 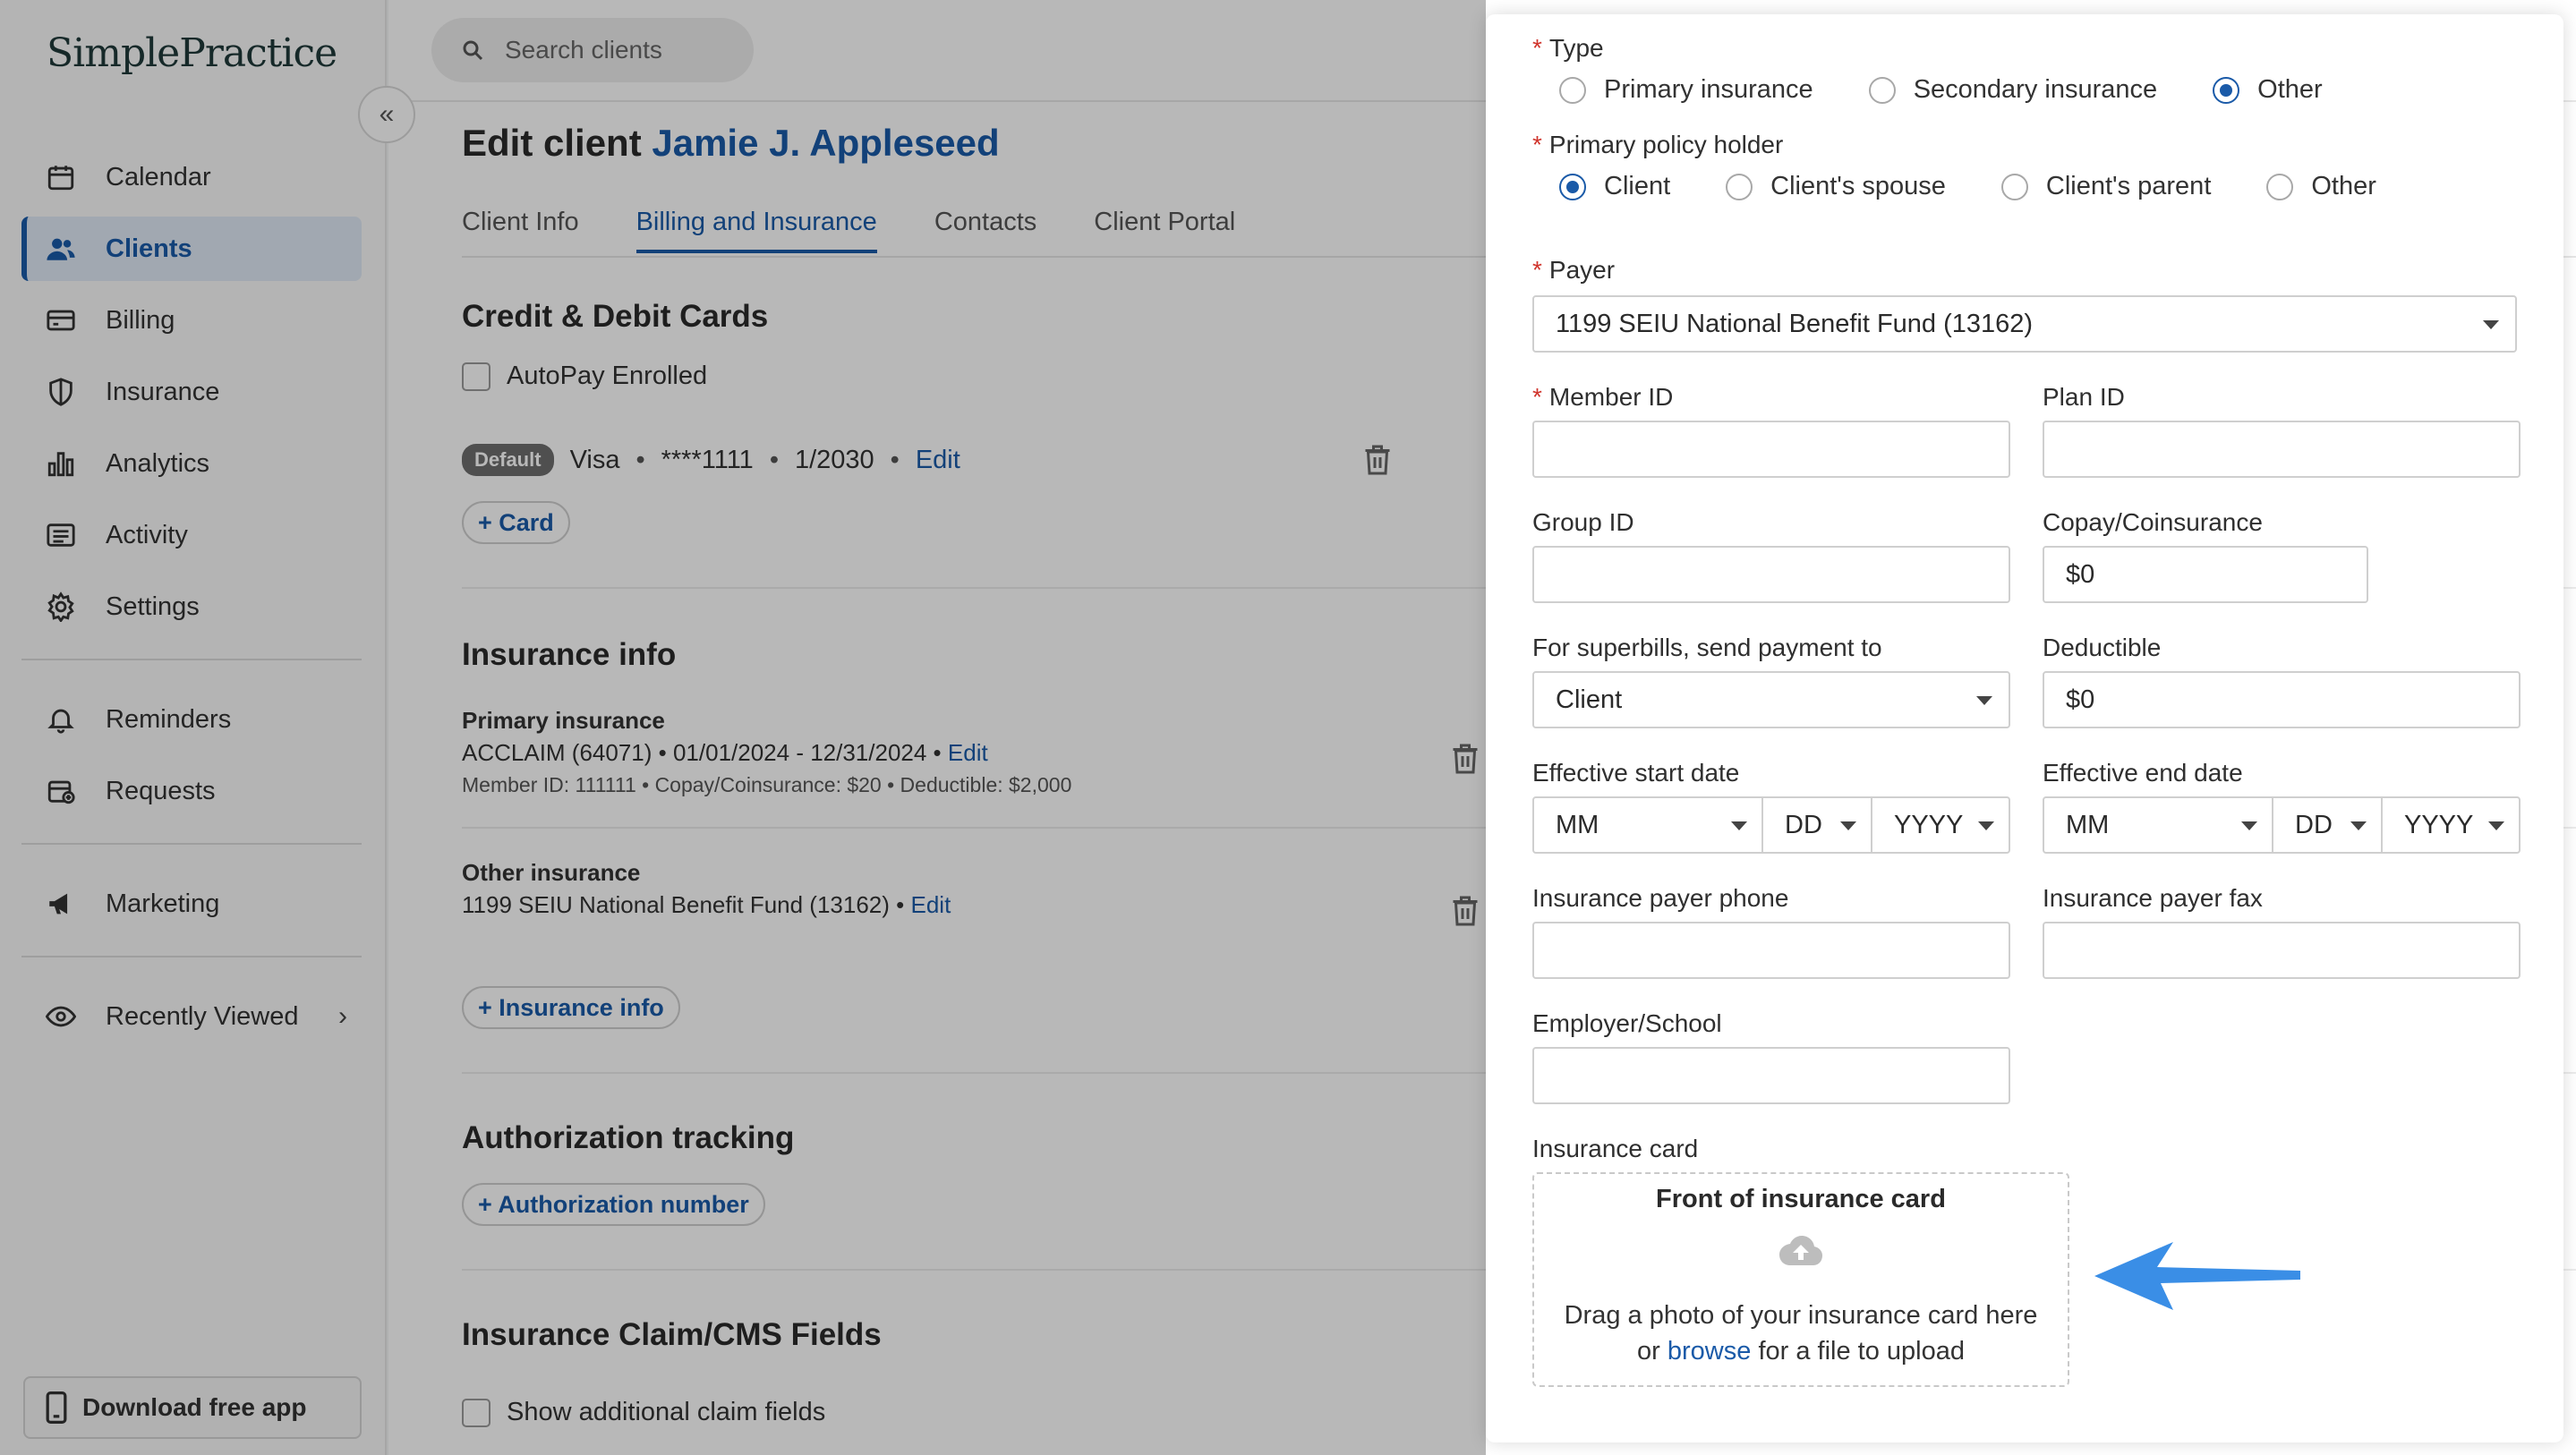 What do you see at coordinates (1648, 825) in the screenshot?
I see `start-month-select: MM` at bounding box center [1648, 825].